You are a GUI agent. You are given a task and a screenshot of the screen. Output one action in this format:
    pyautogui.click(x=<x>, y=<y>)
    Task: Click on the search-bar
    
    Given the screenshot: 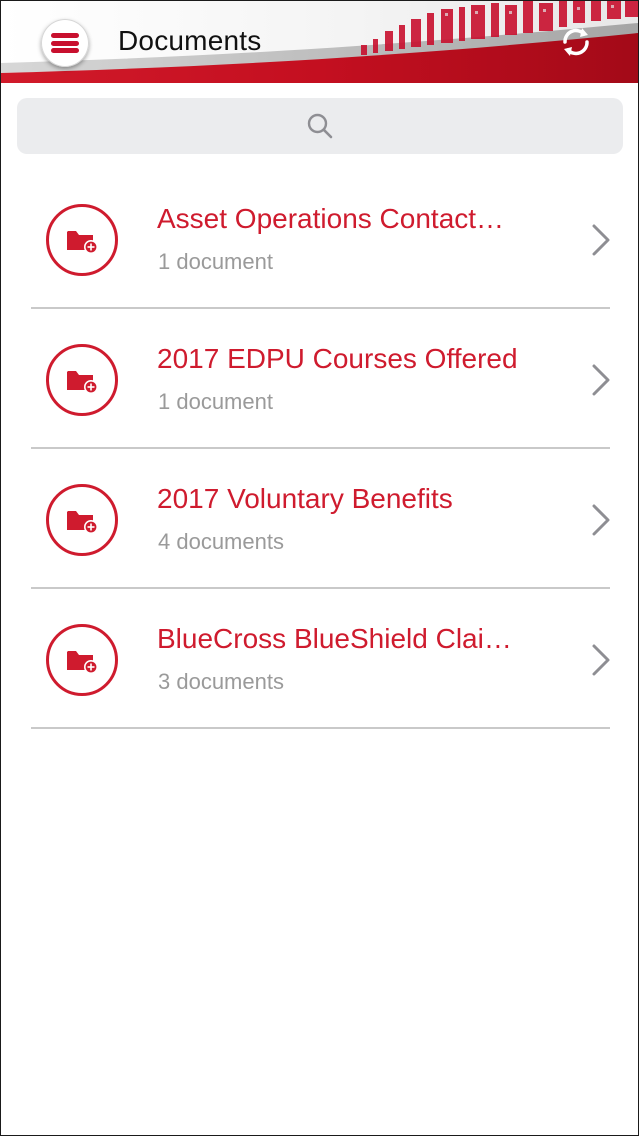 What is the action you would take?
    pyautogui.click(x=320, y=126)
    